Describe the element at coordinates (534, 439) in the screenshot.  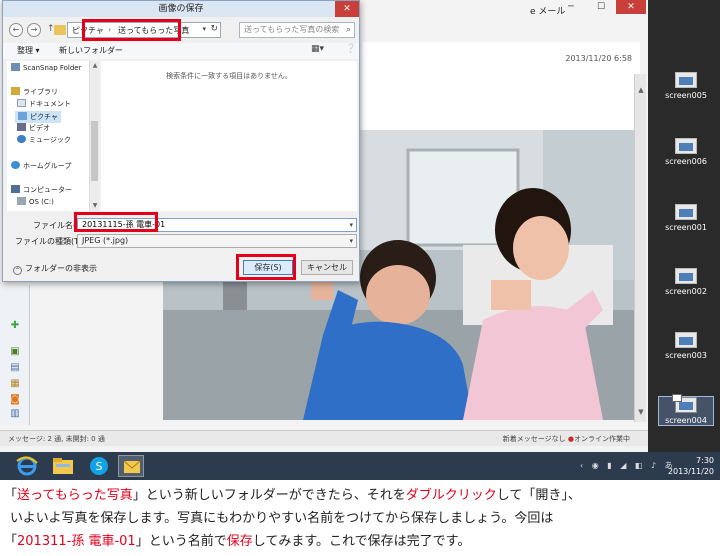
I see `status-new-messages: 新着メッセージなし` at that location.